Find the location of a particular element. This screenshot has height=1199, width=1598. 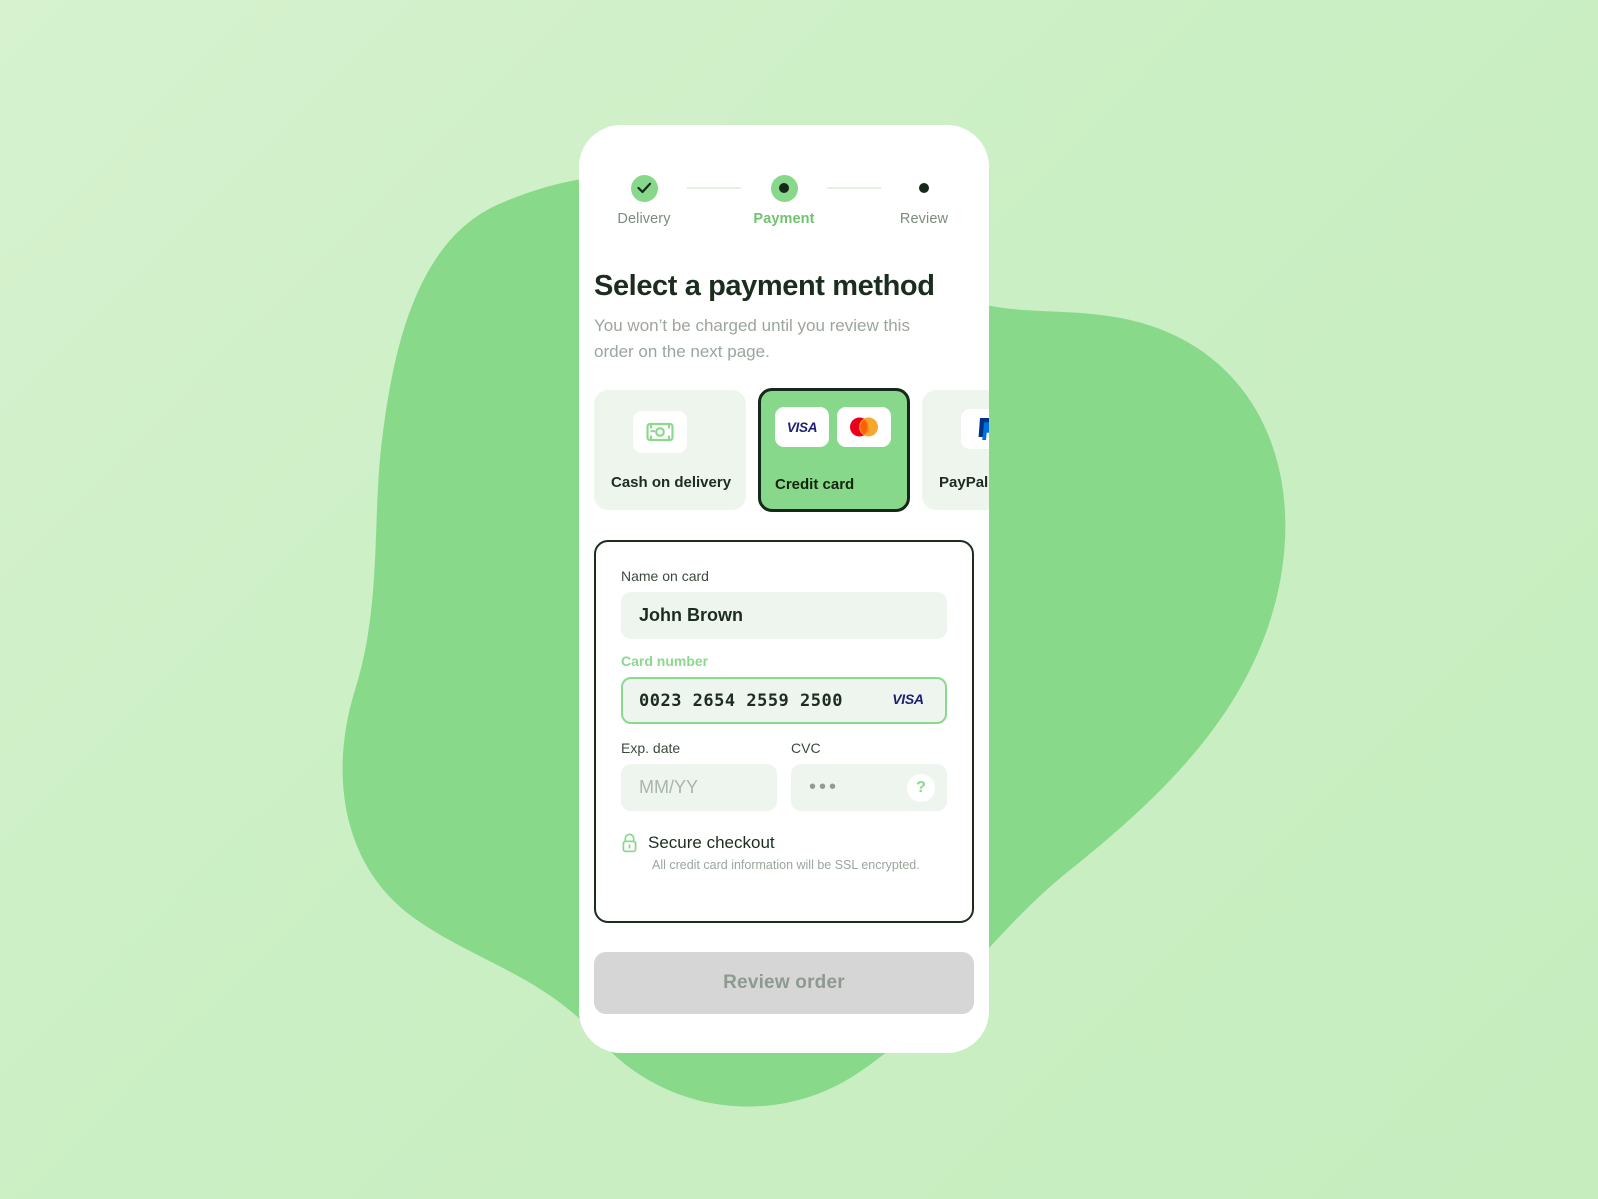

filled-dot-icon is located at coordinates (784, 188).